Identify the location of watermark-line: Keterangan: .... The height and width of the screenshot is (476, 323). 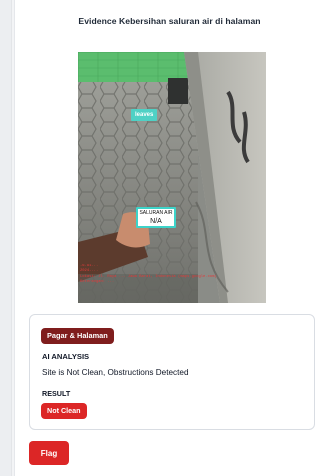
(97, 282).